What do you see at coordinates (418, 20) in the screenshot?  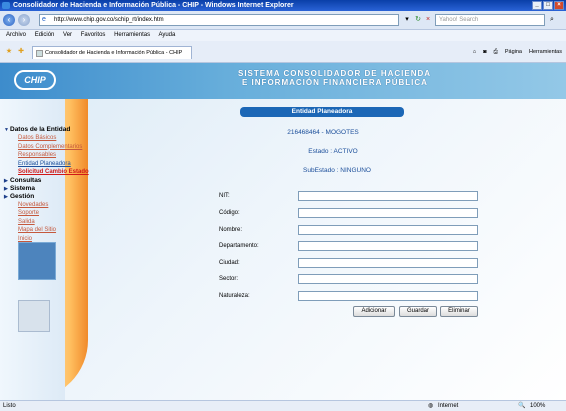 I see `refresh-icon: ↻` at bounding box center [418, 20].